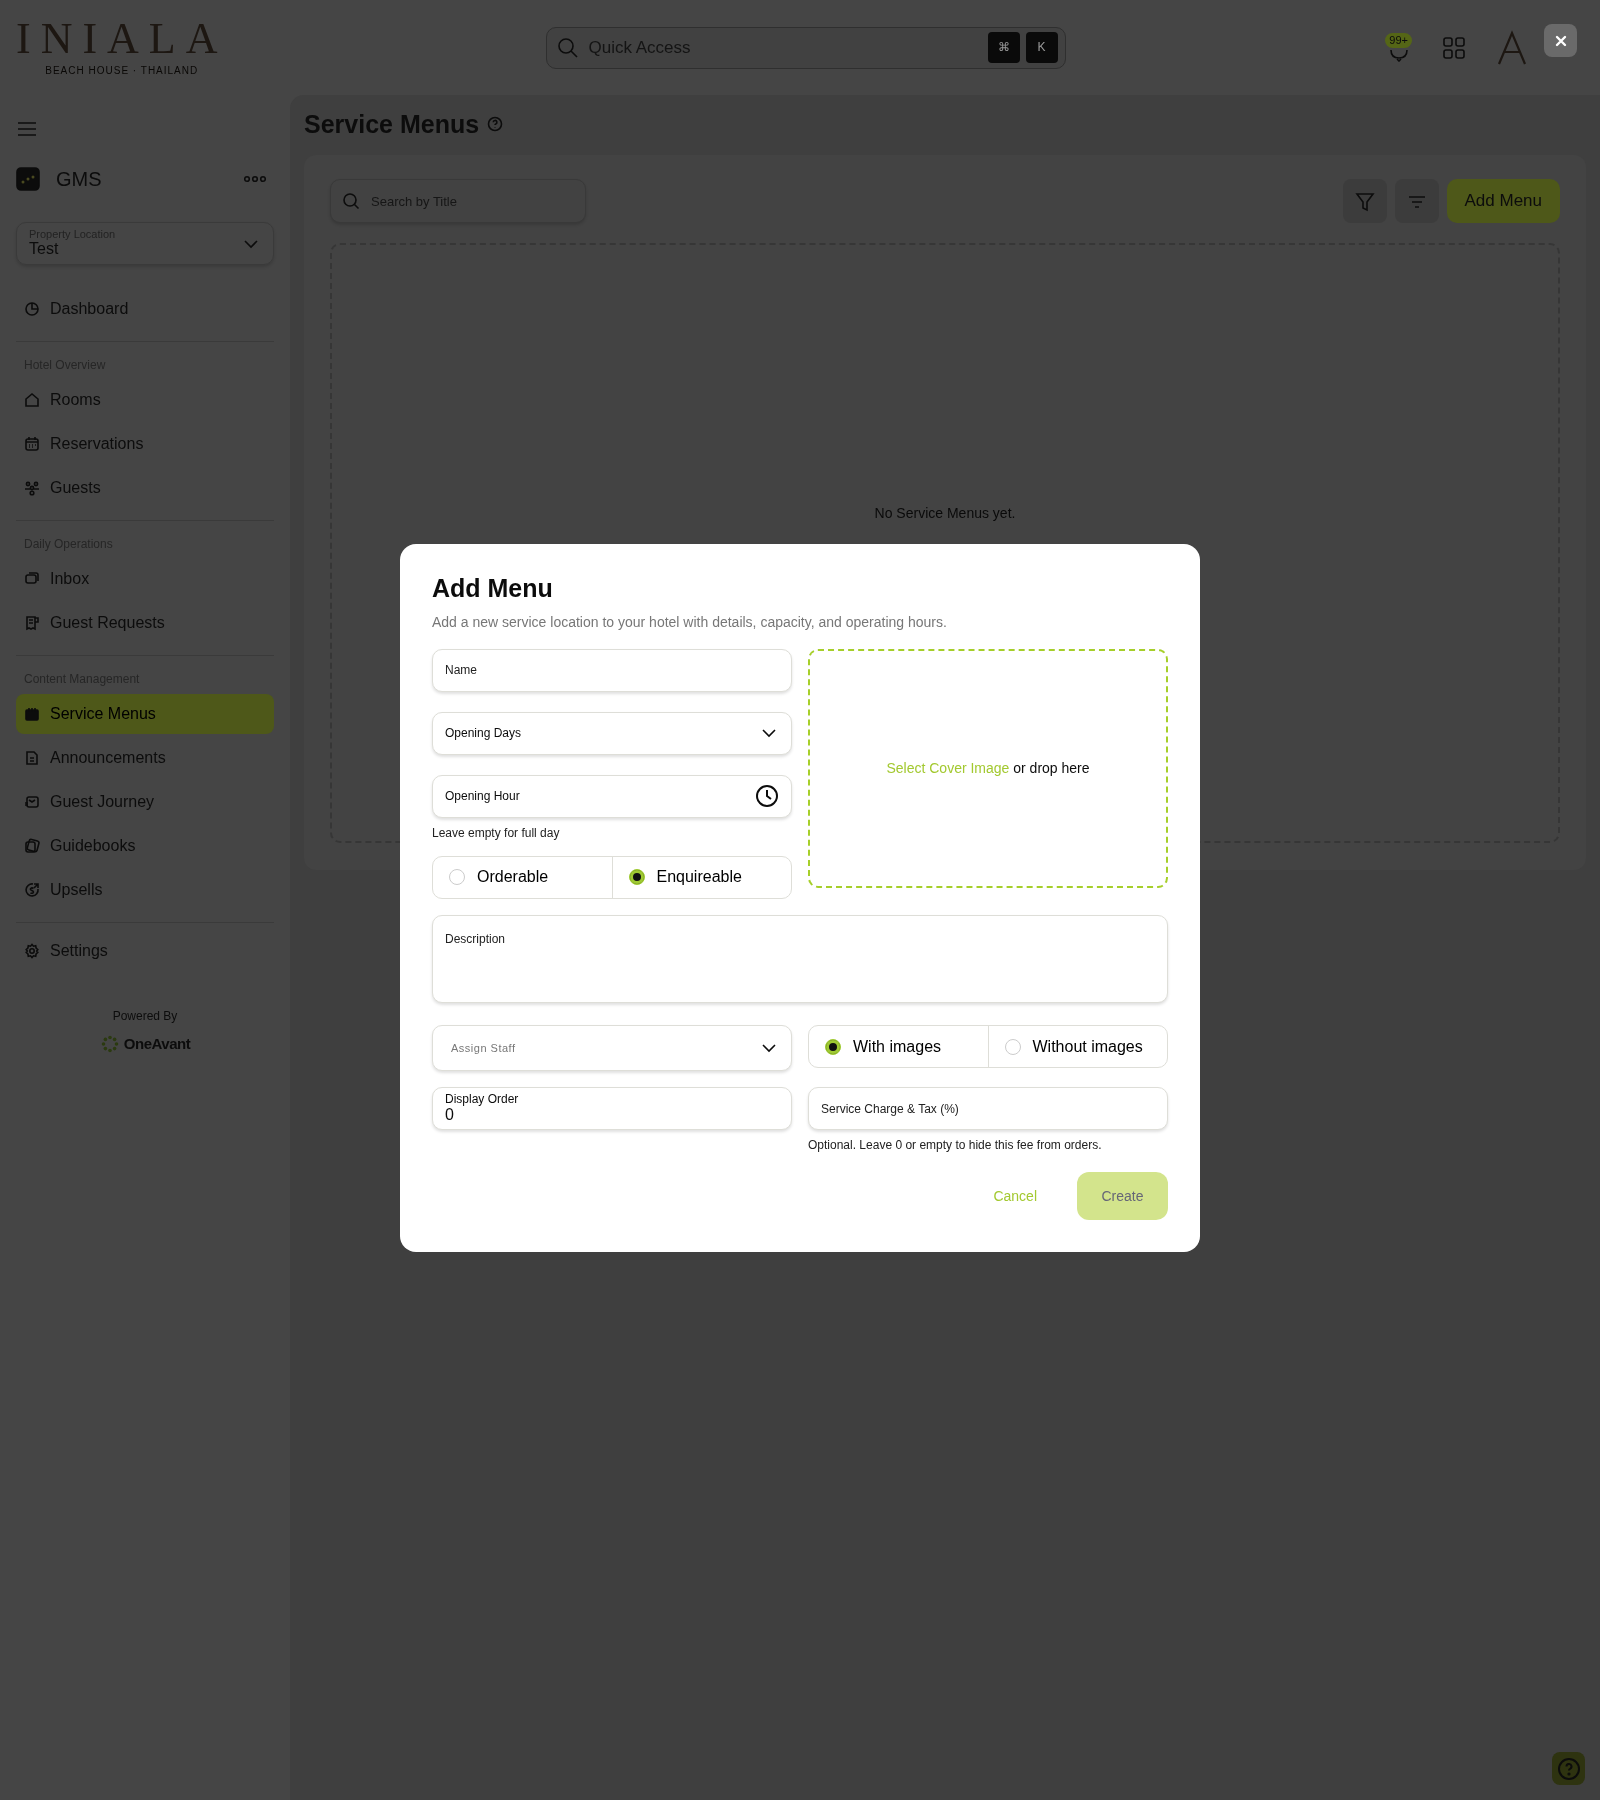  What do you see at coordinates (493, 588) in the screenshot?
I see `dialog-title: Add Menu` at bounding box center [493, 588].